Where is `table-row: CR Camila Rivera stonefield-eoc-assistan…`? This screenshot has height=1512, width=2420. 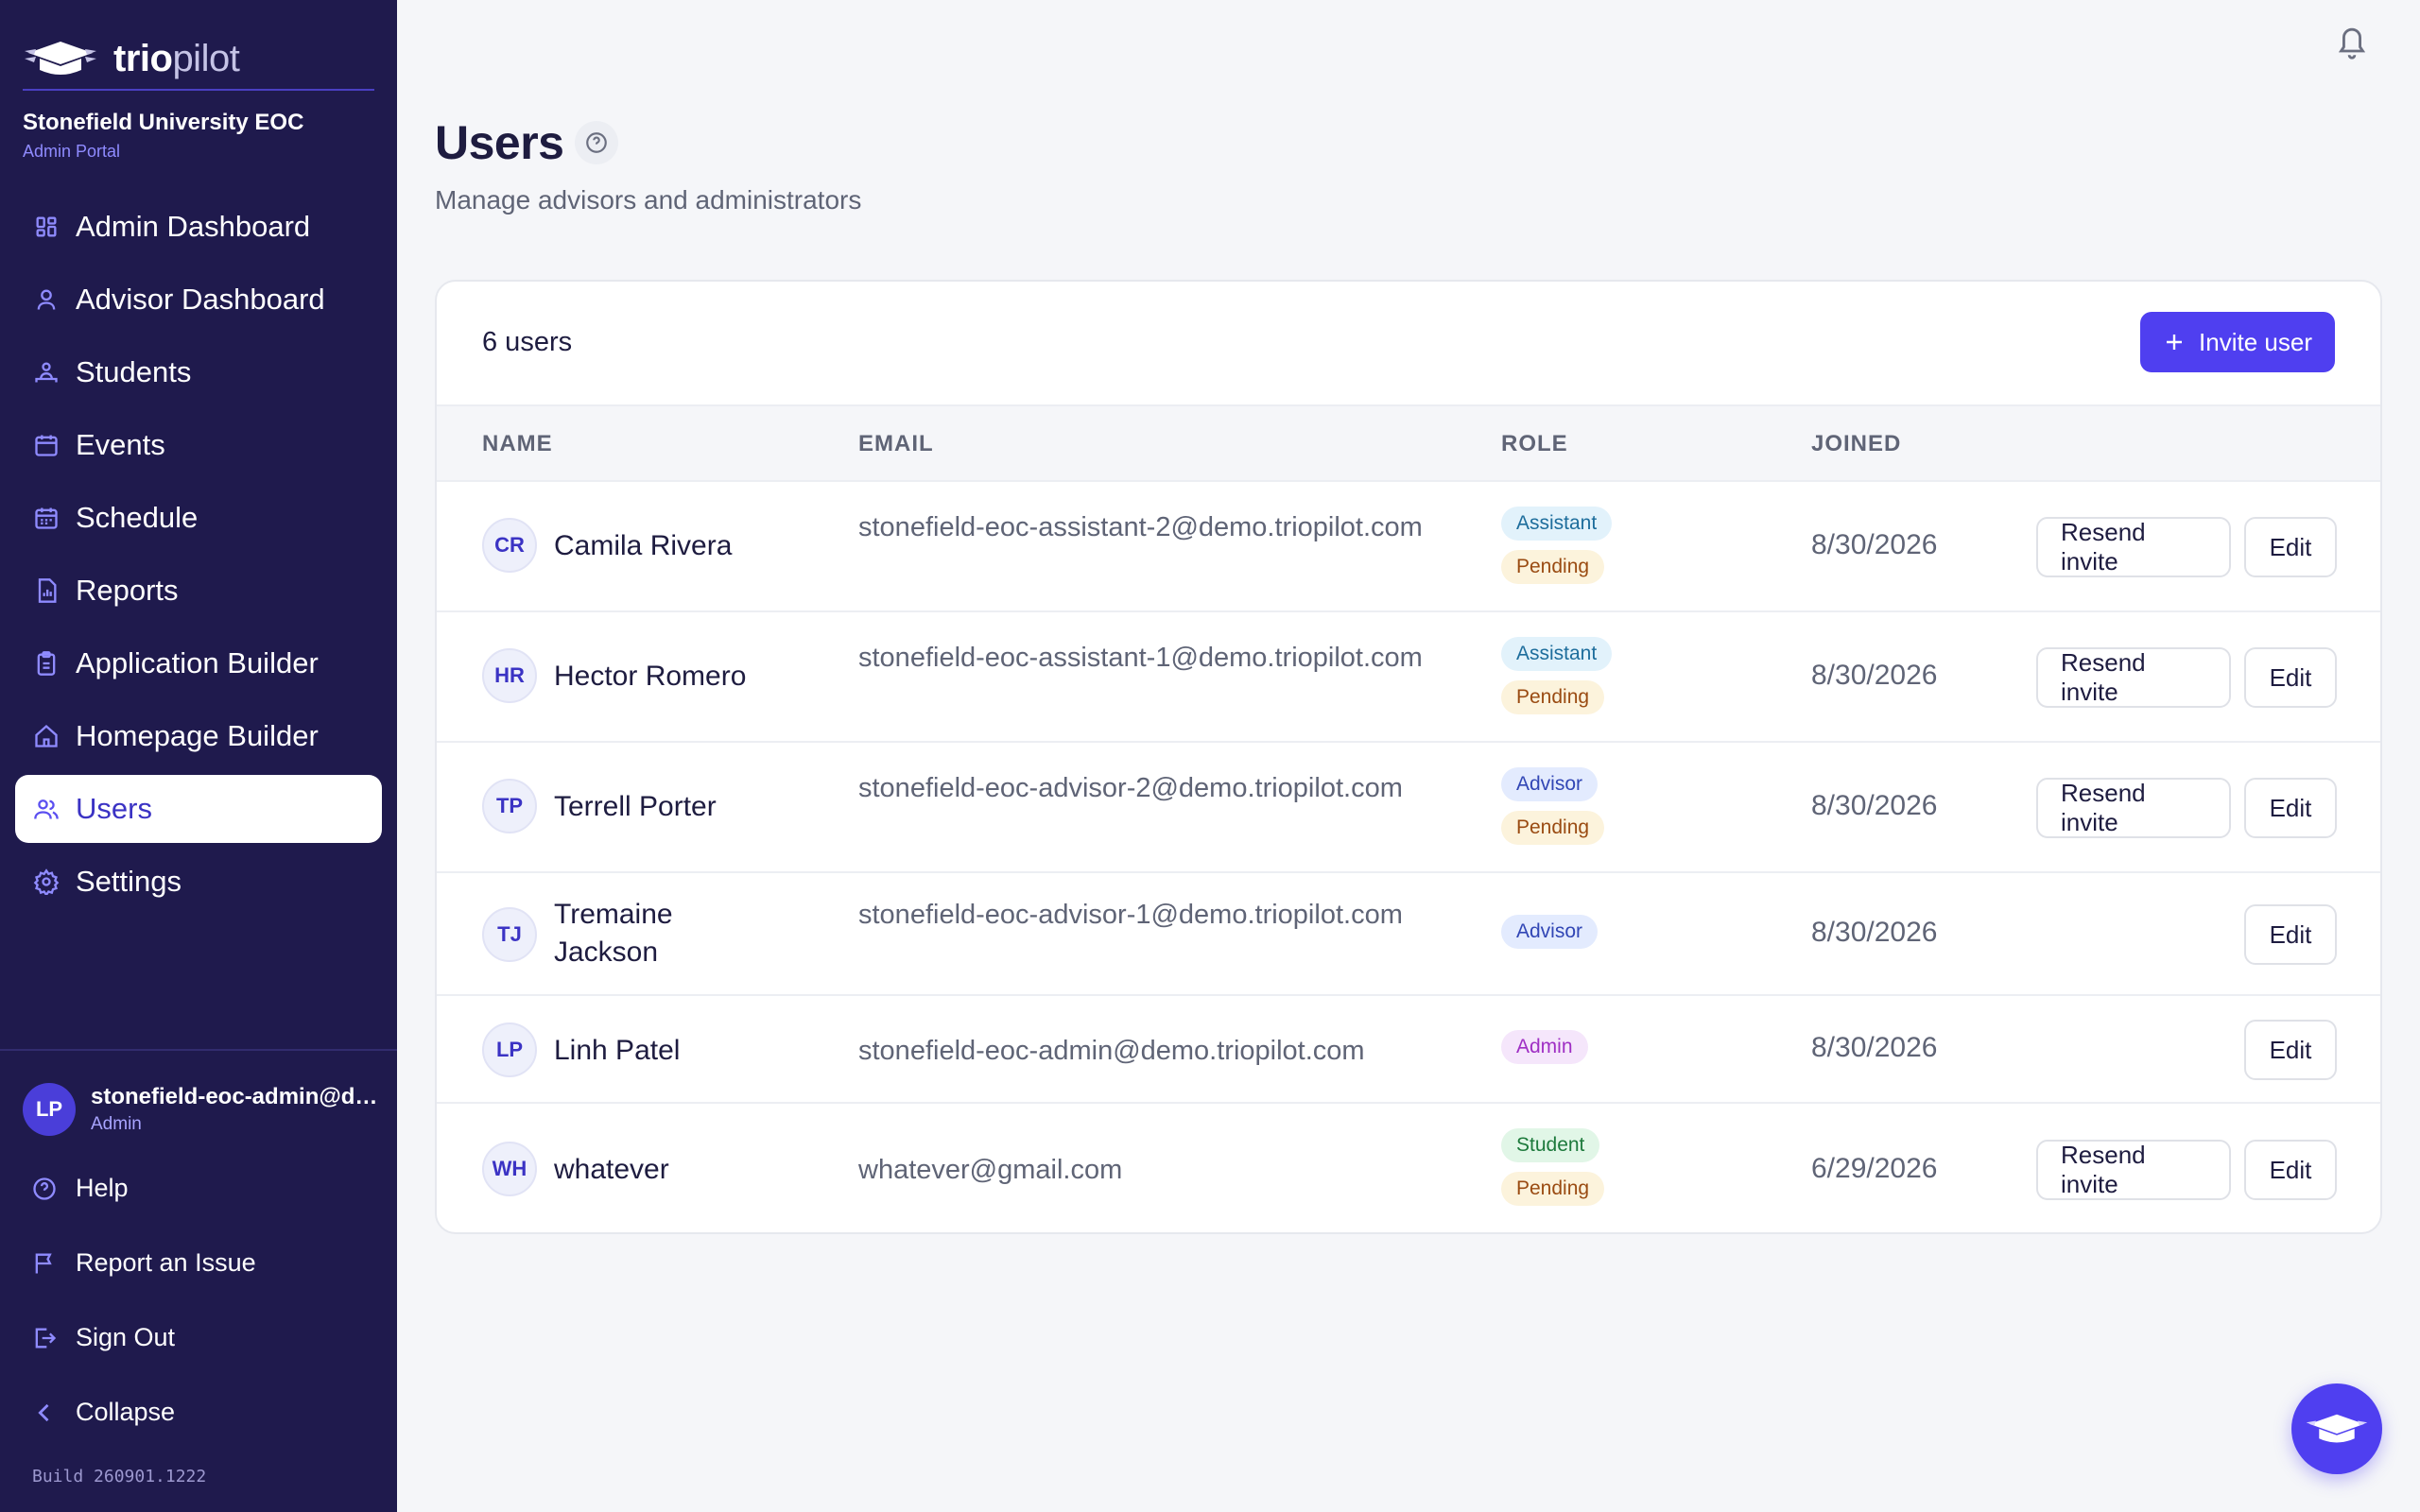 table-row: CR Camila Rivera stonefield-eoc-assistan… is located at coordinates (1409, 547).